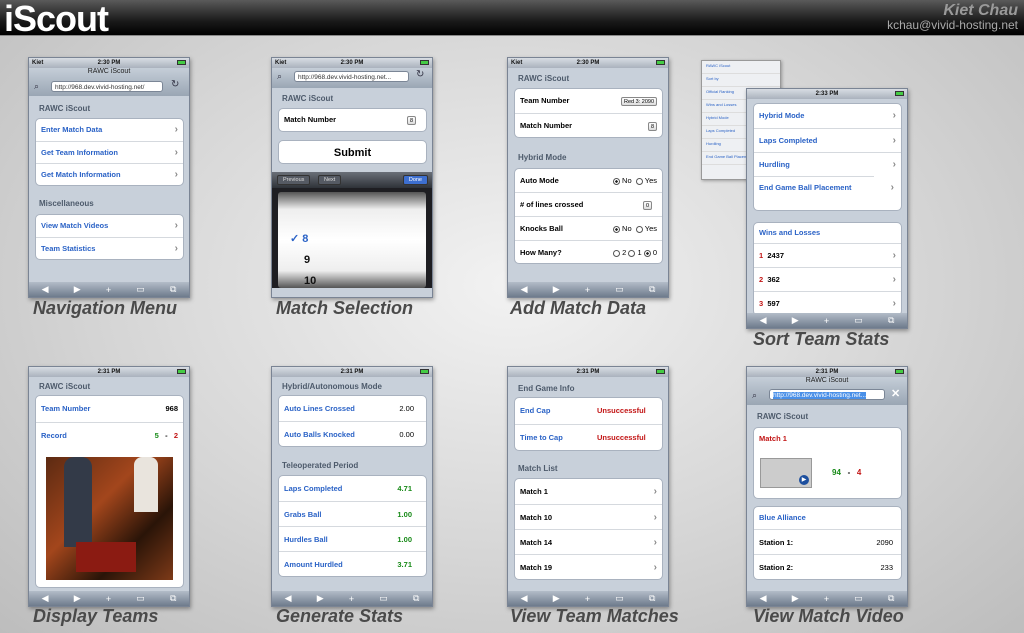 The width and height of the screenshot is (1024, 633). Describe the element at coordinates (109, 152) in the screenshot. I see `menu-item-get-team-information: Get Team Information ›` at that location.